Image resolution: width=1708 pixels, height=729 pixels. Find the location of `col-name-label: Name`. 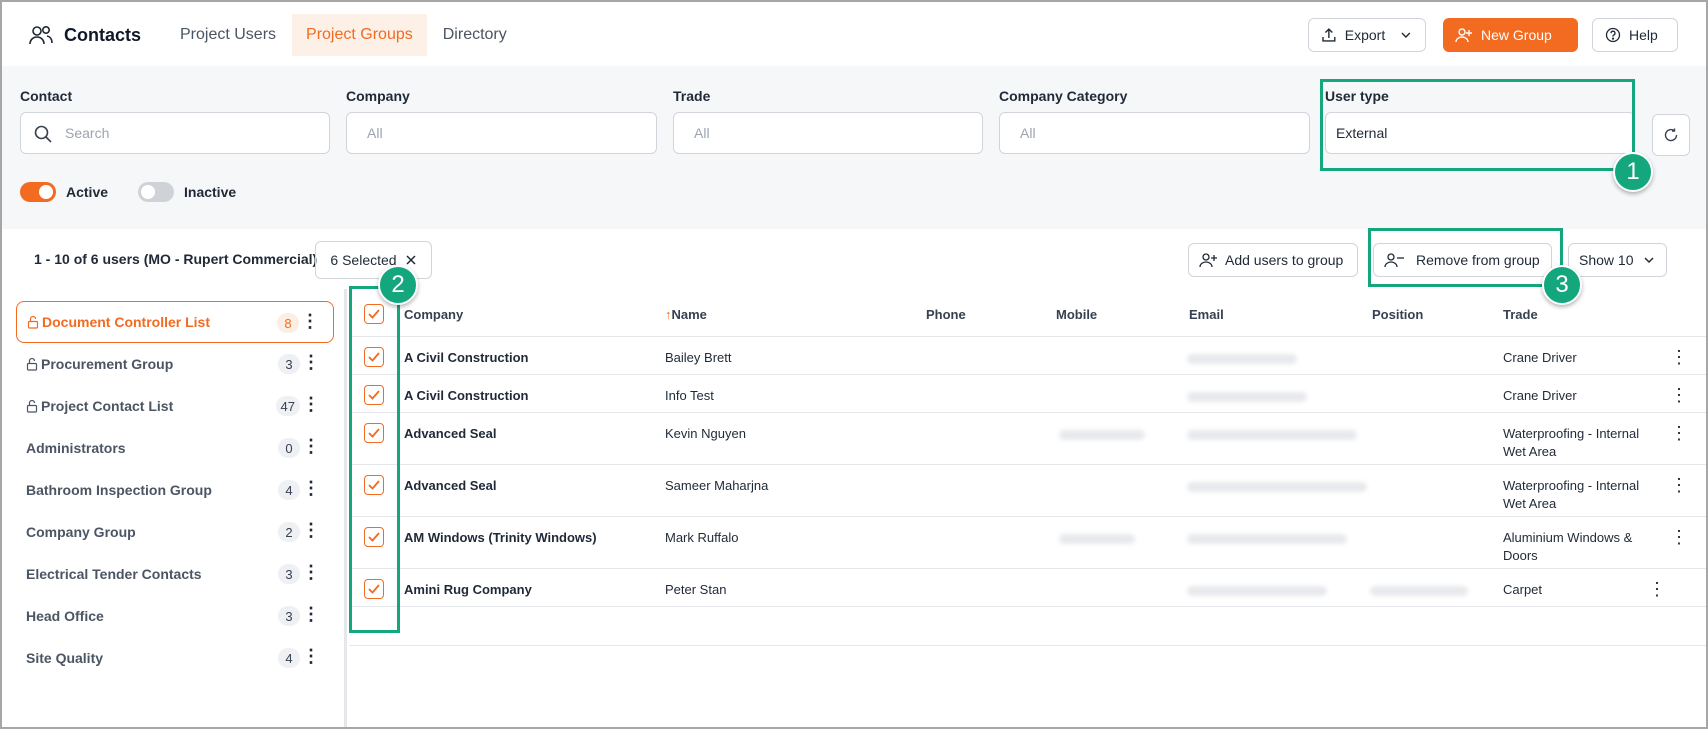

col-name-label: Name is located at coordinates (689, 314).